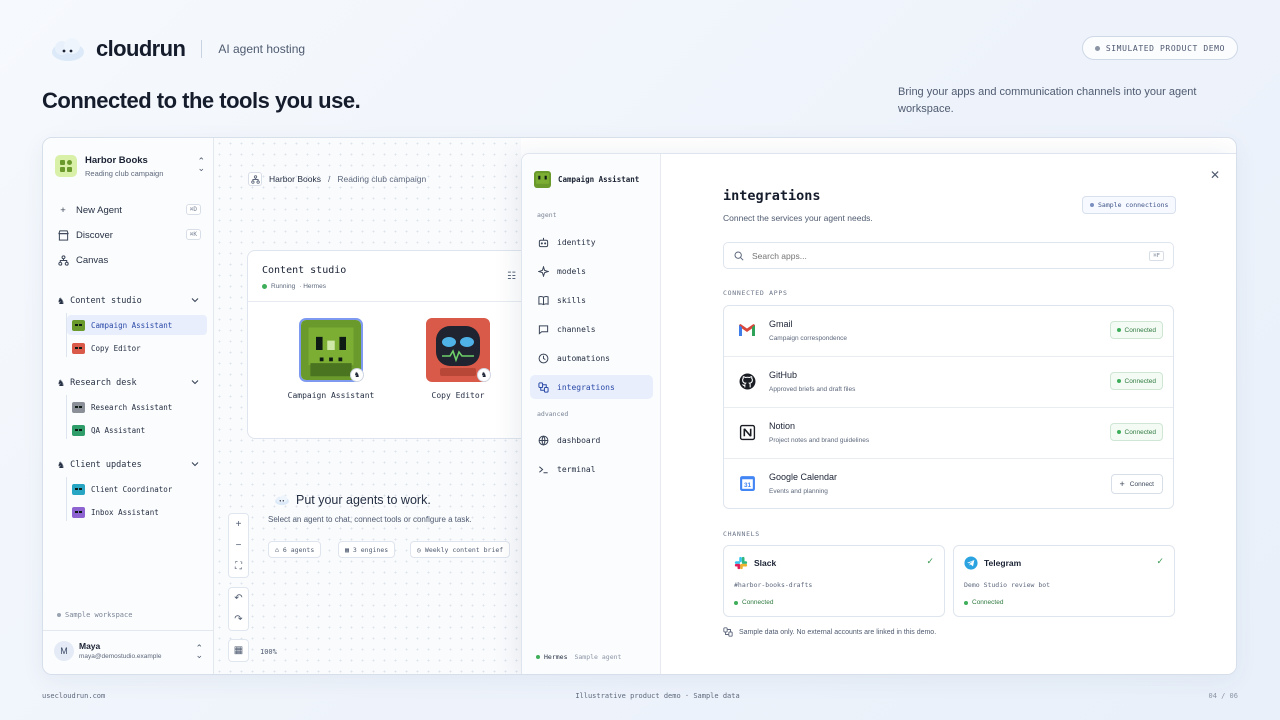 The image size is (1280, 720). I want to click on settings-nav-models: models, so click(591, 271).